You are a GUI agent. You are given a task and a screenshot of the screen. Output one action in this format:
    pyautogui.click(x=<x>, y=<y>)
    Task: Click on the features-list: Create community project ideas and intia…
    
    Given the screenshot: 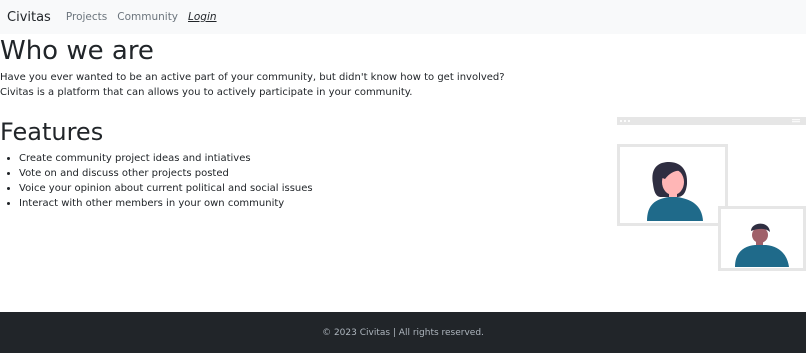 What is the action you would take?
    pyautogui.click(x=166, y=181)
    